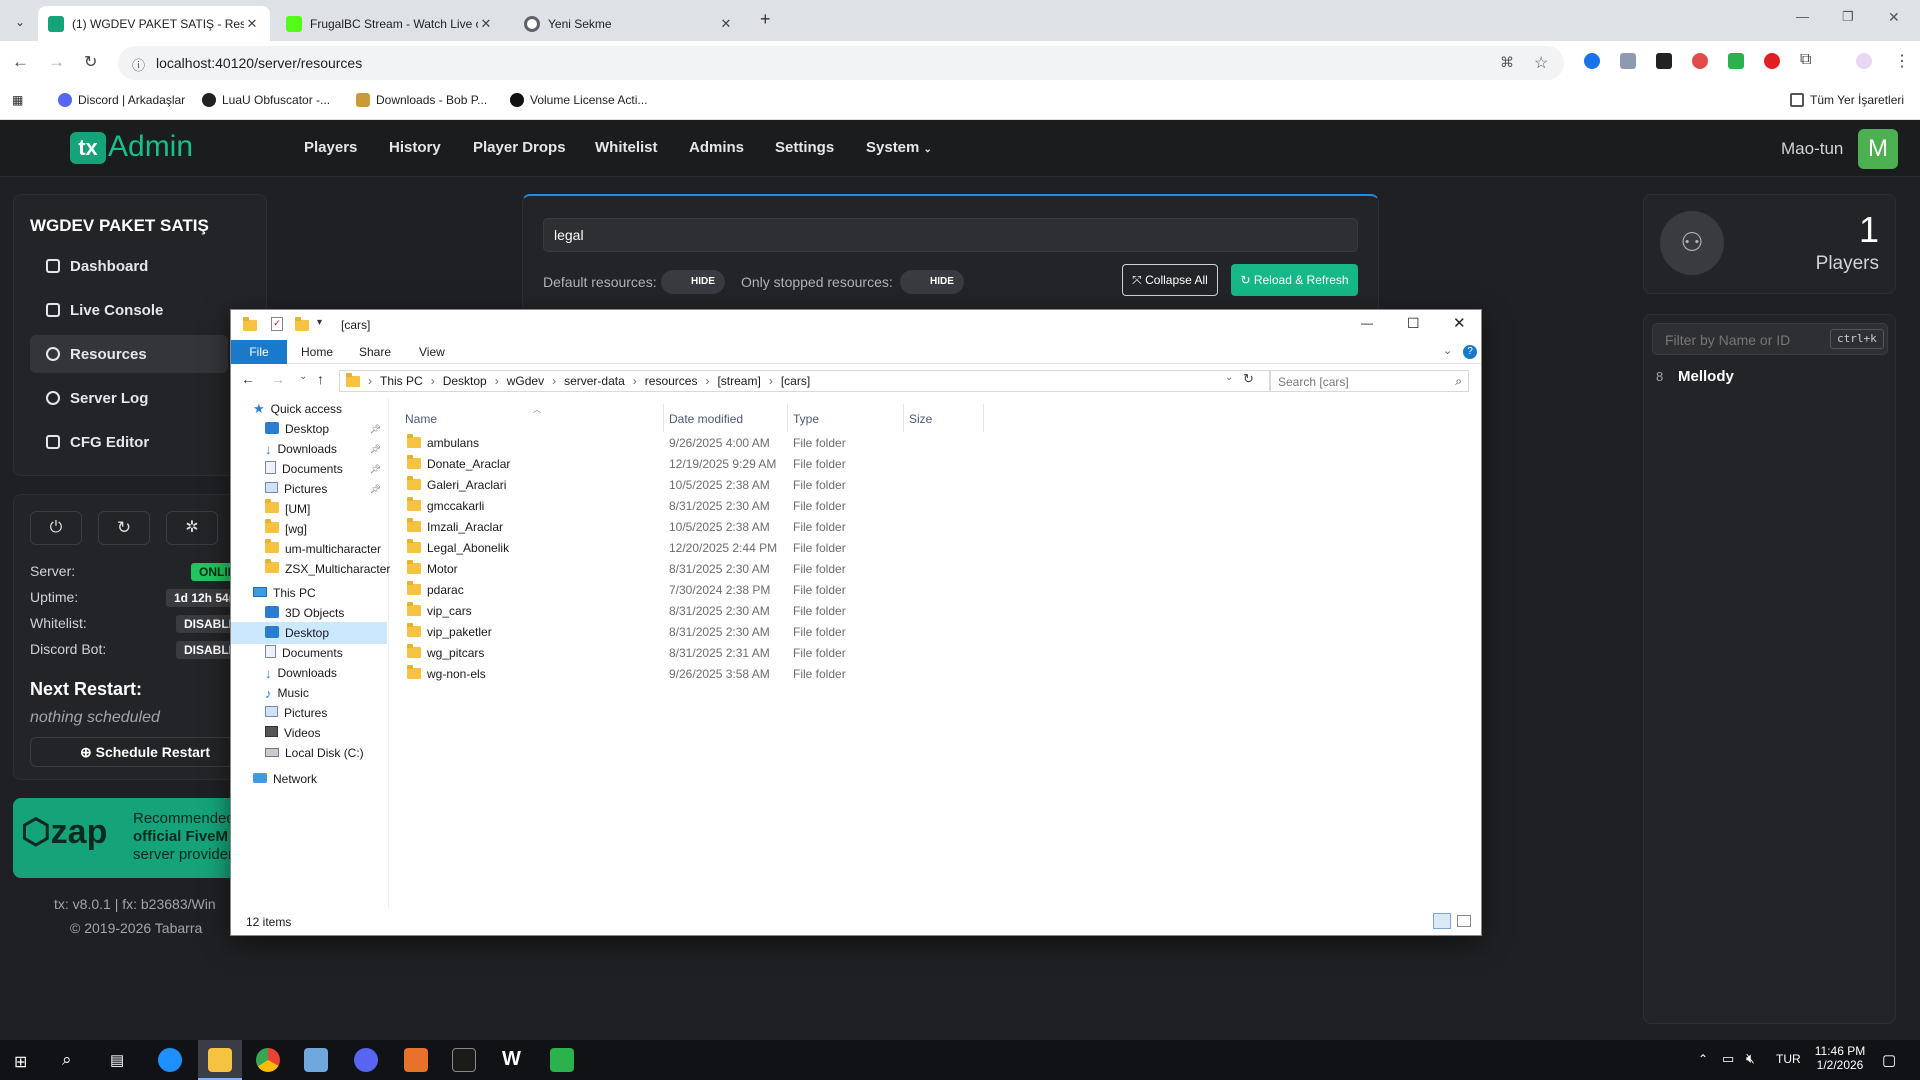 The height and width of the screenshot is (1080, 1920). Describe the element at coordinates (309, 733) in the screenshot. I see `nav-tree-item: Videos` at that location.